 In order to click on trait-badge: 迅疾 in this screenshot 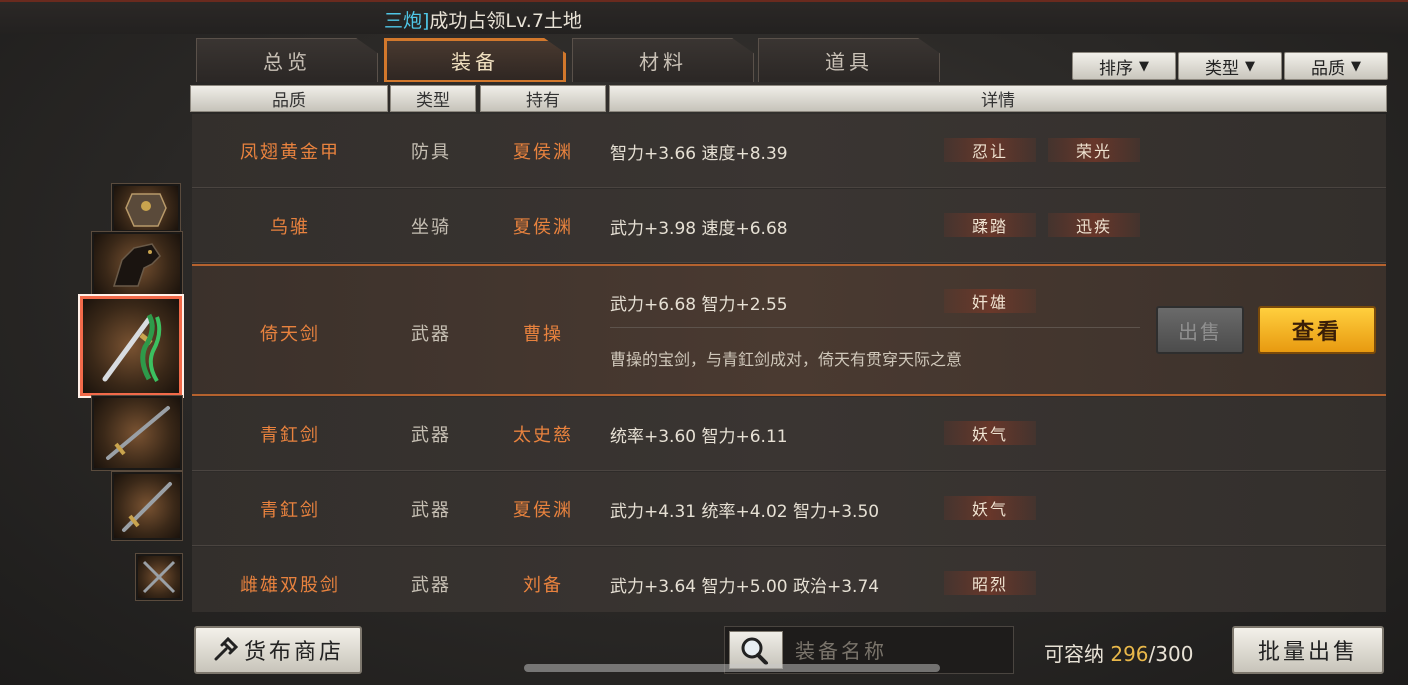, I will do `click(1094, 225)`.